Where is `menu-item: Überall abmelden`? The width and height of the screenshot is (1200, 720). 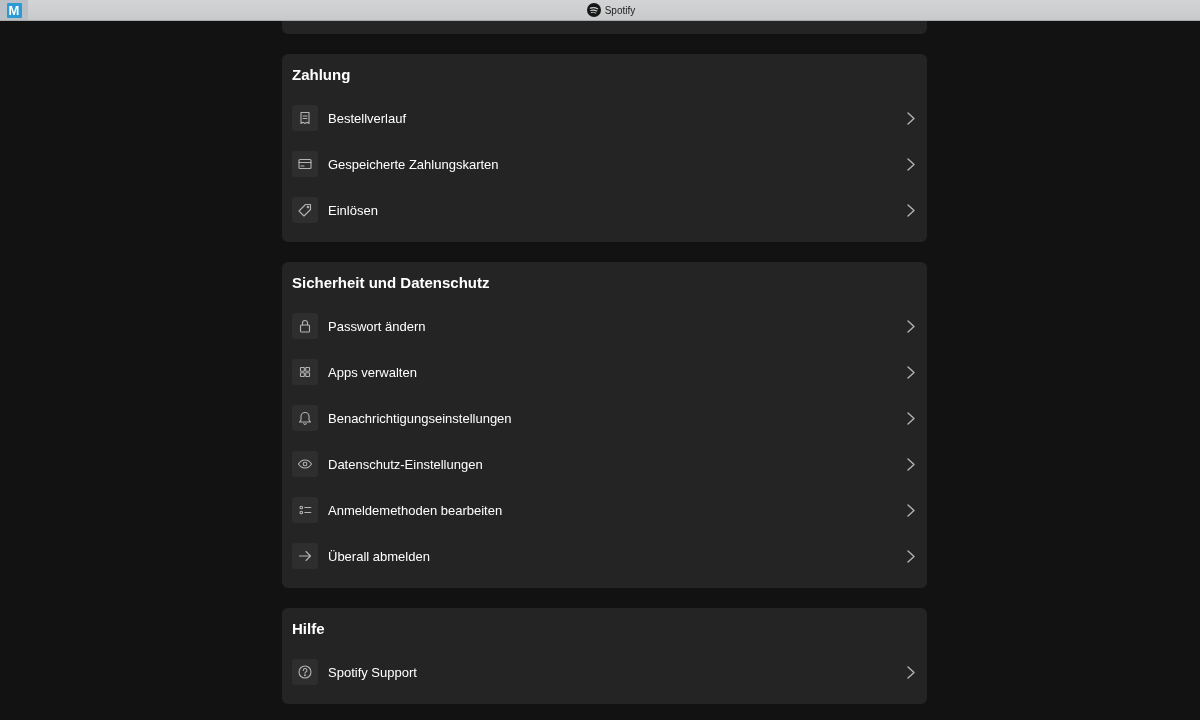
menu-item: Überall abmelden is located at coordinates (604, 556).